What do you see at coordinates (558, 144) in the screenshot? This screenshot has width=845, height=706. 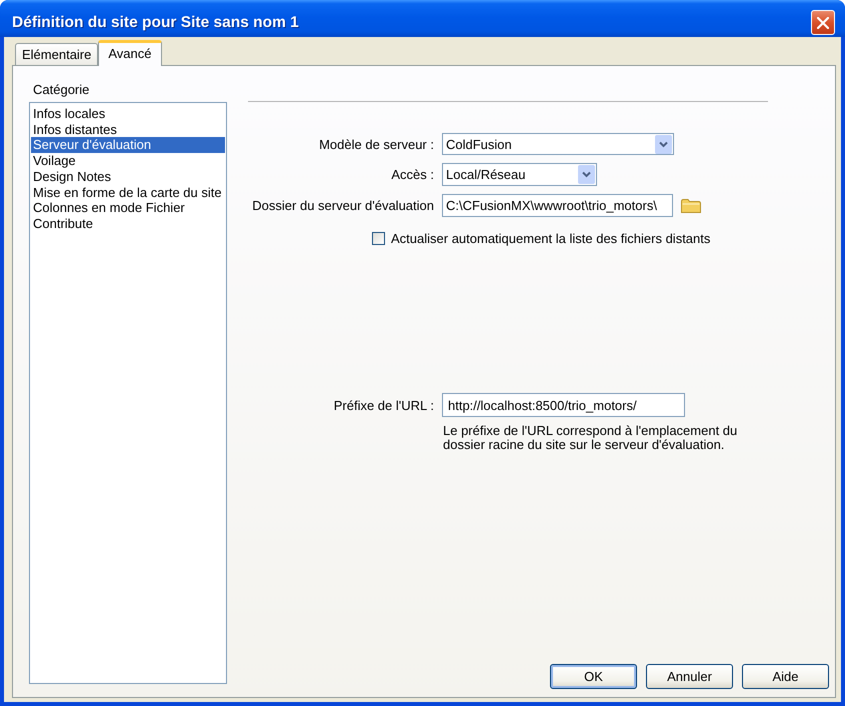 I see `server-model-dropdown: ColdFusion` at bounding box center [558, 144].